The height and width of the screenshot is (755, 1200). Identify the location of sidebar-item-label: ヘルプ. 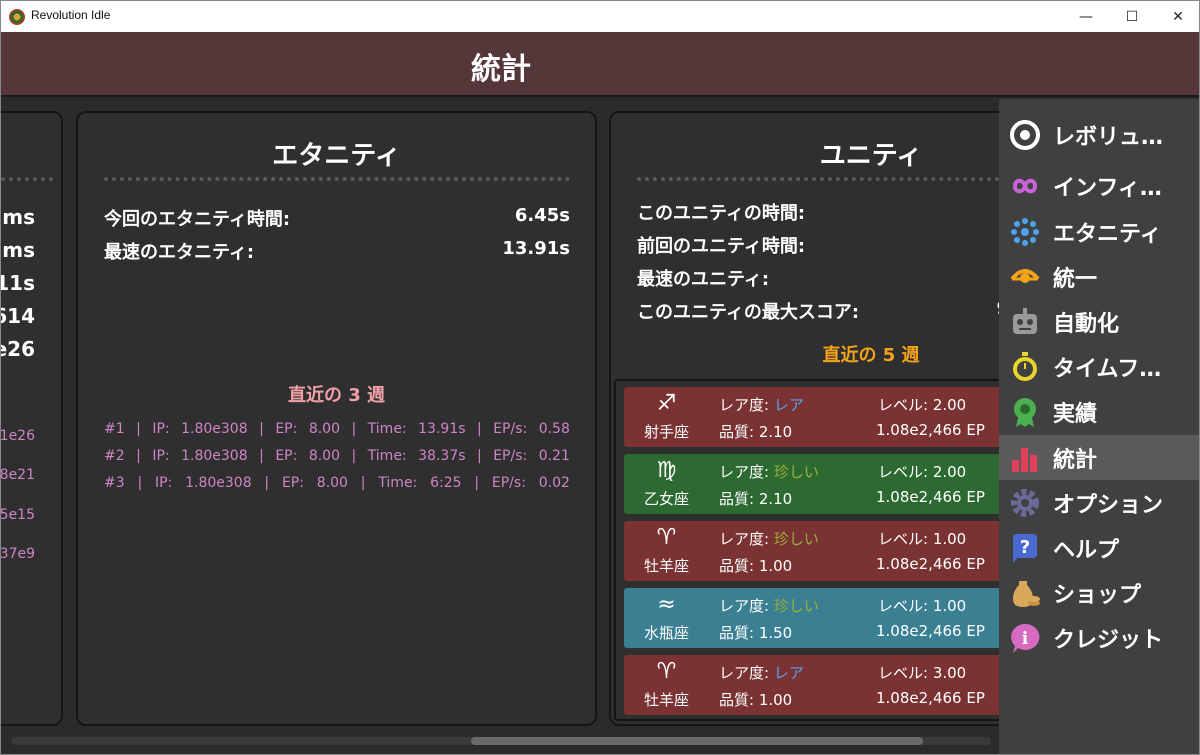
(1086, 550).